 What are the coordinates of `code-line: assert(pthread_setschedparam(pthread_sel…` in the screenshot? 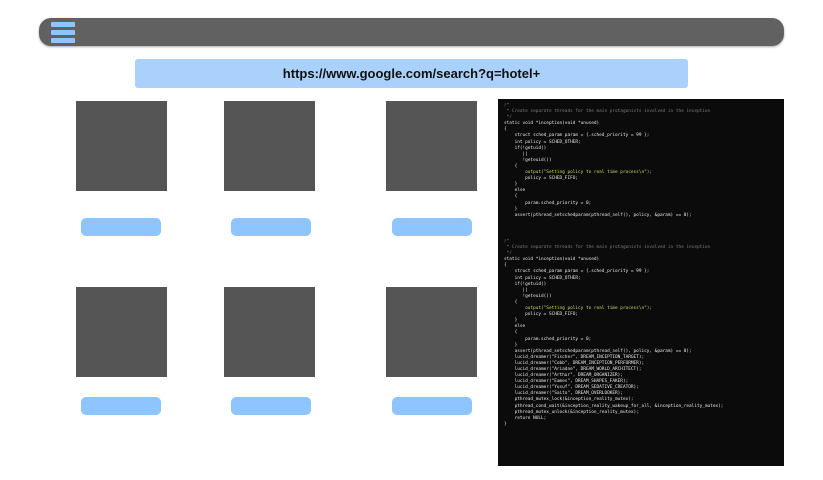 It's located at (598, 215).